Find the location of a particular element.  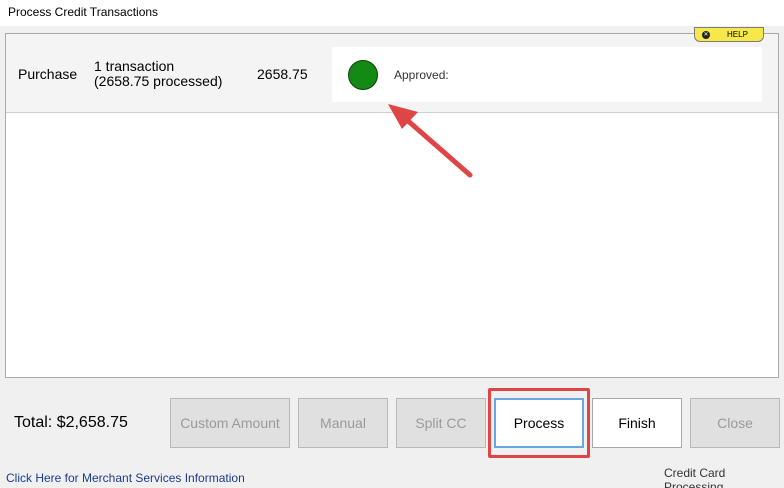

arrow-shaft is located at coordinates (438, 147).